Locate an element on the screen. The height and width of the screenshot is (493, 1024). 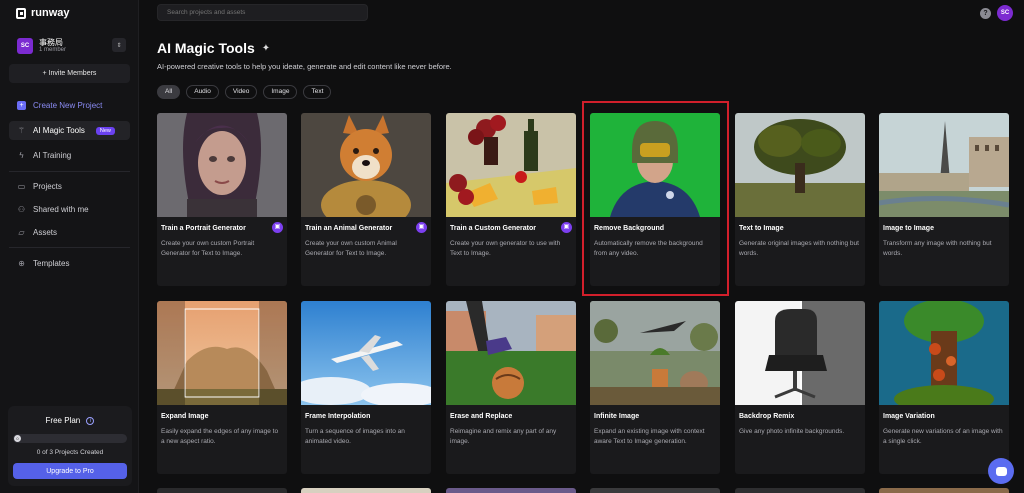
sidebar-item-label: Projects is located at coordinates (47, 186).